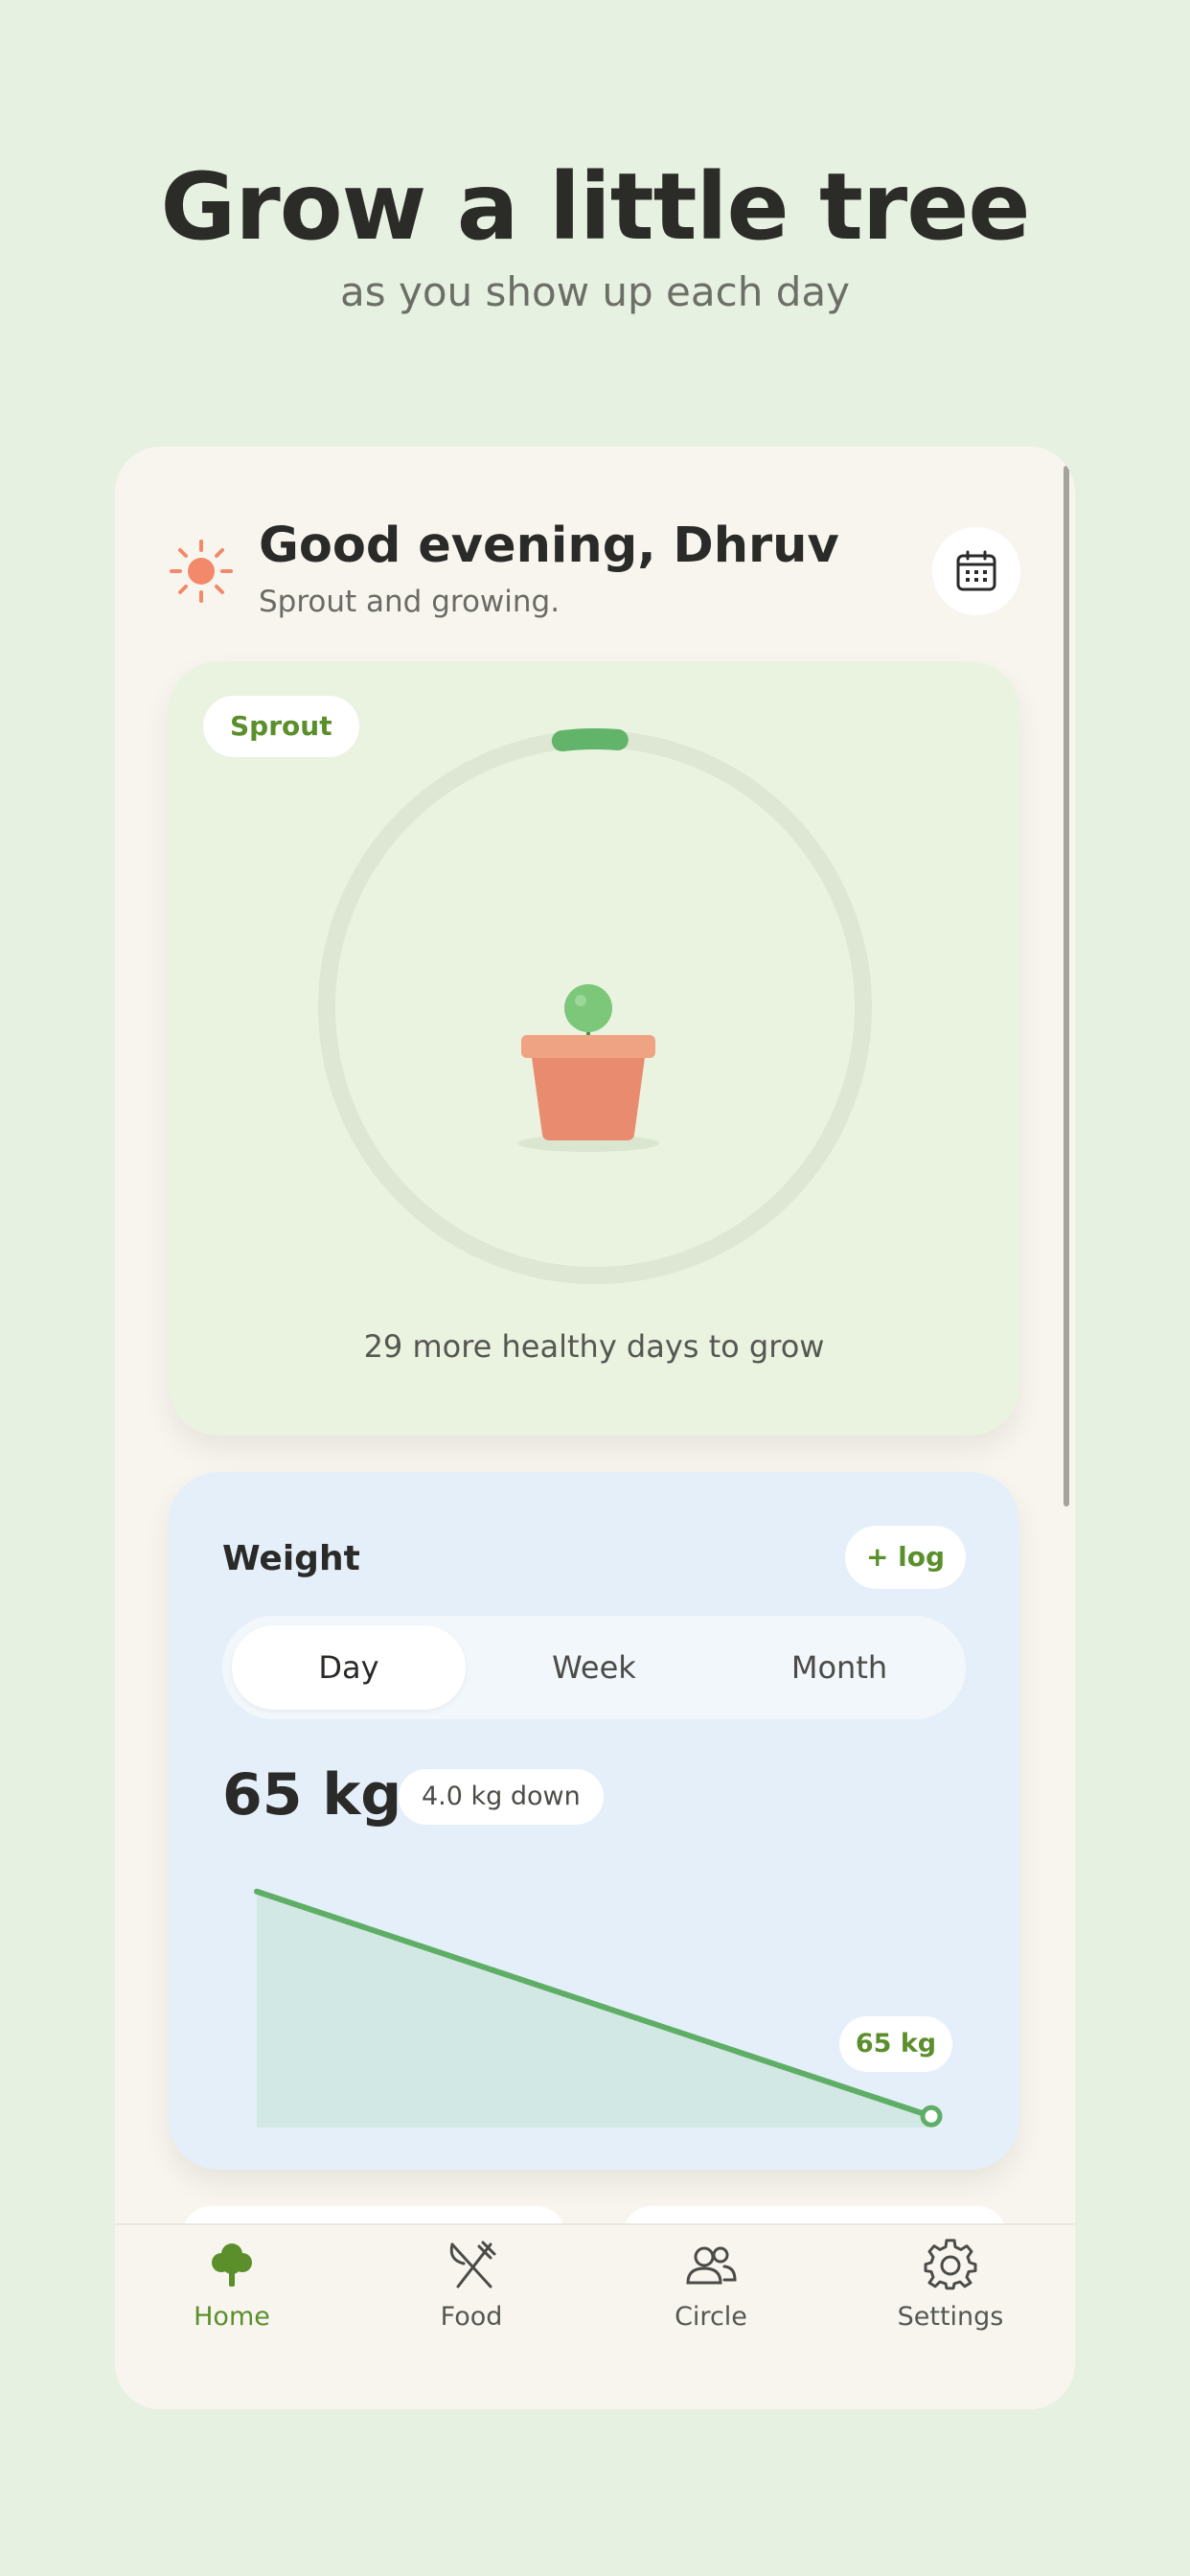  What do you see at coordinates (595, 2316) in the screenshot?
I see `bottom-nav: Home Food Circle Settings` at bounding box center [595, 2316].